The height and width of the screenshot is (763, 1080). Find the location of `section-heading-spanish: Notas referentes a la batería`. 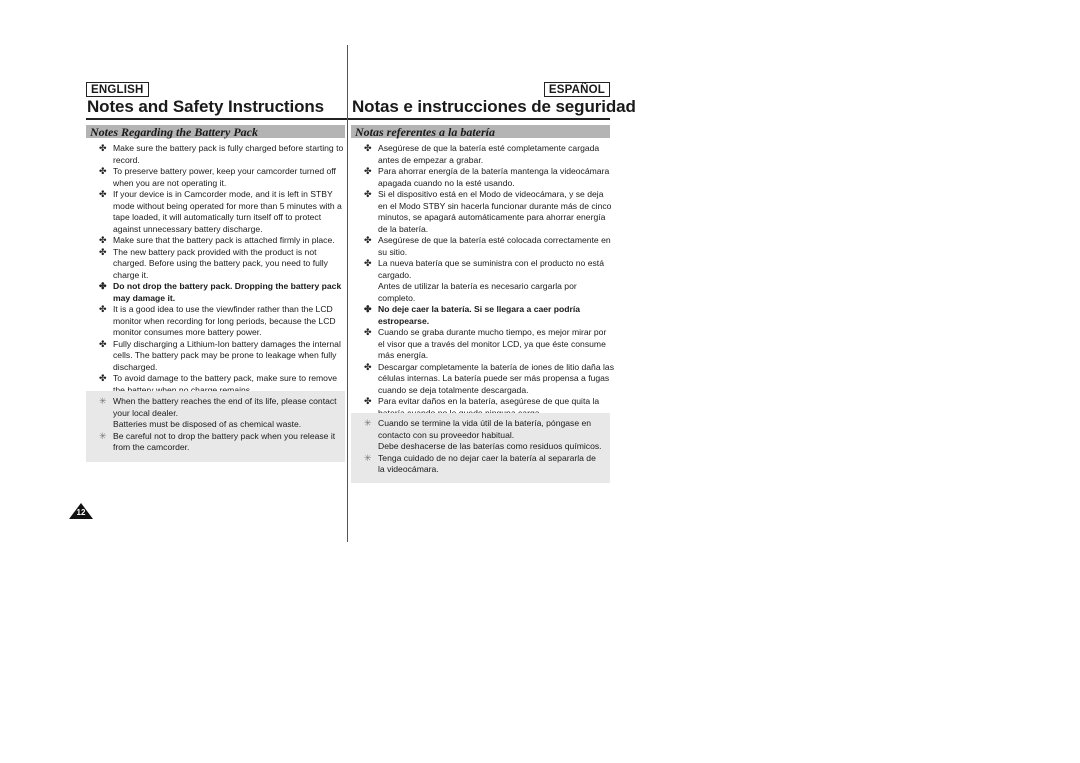

section-heading-spanish: Notas referentes a la batería is located at coordinates (480, 132).